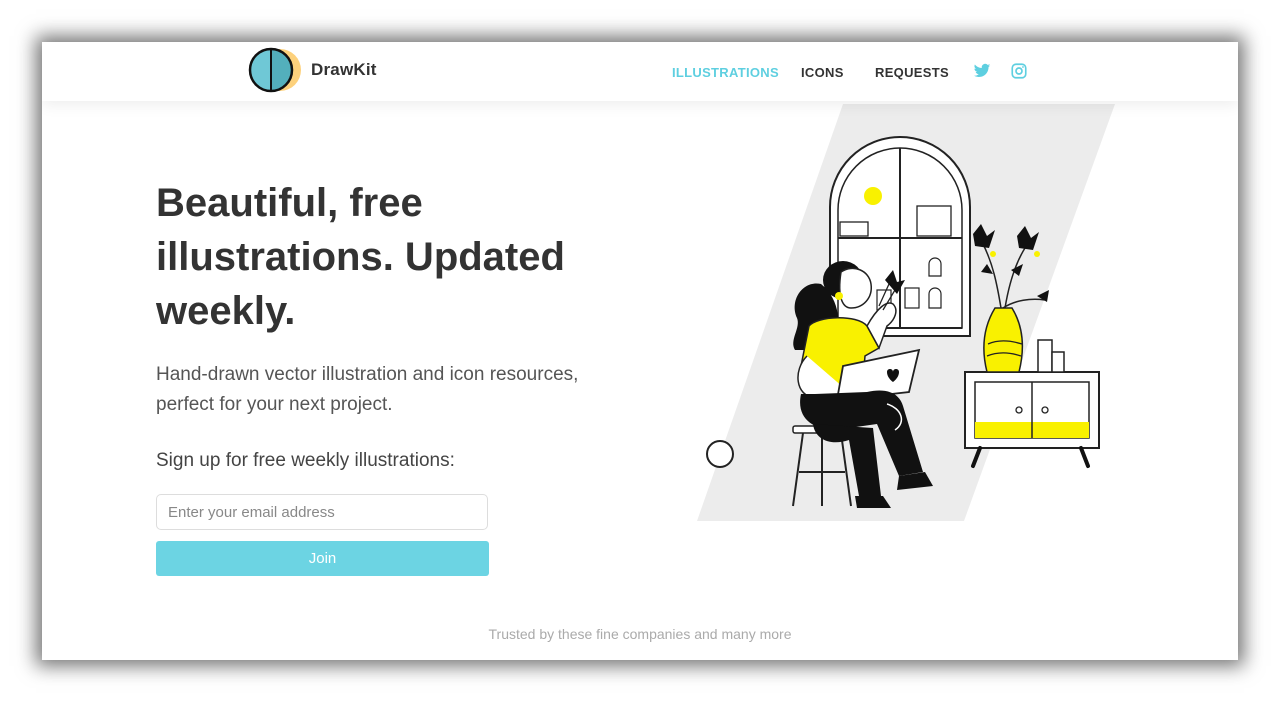  What do you see at coordinates (822, 72) in the screenshot?
I see `nav-icons-link: ICONS` at bounding box center [822, 72].